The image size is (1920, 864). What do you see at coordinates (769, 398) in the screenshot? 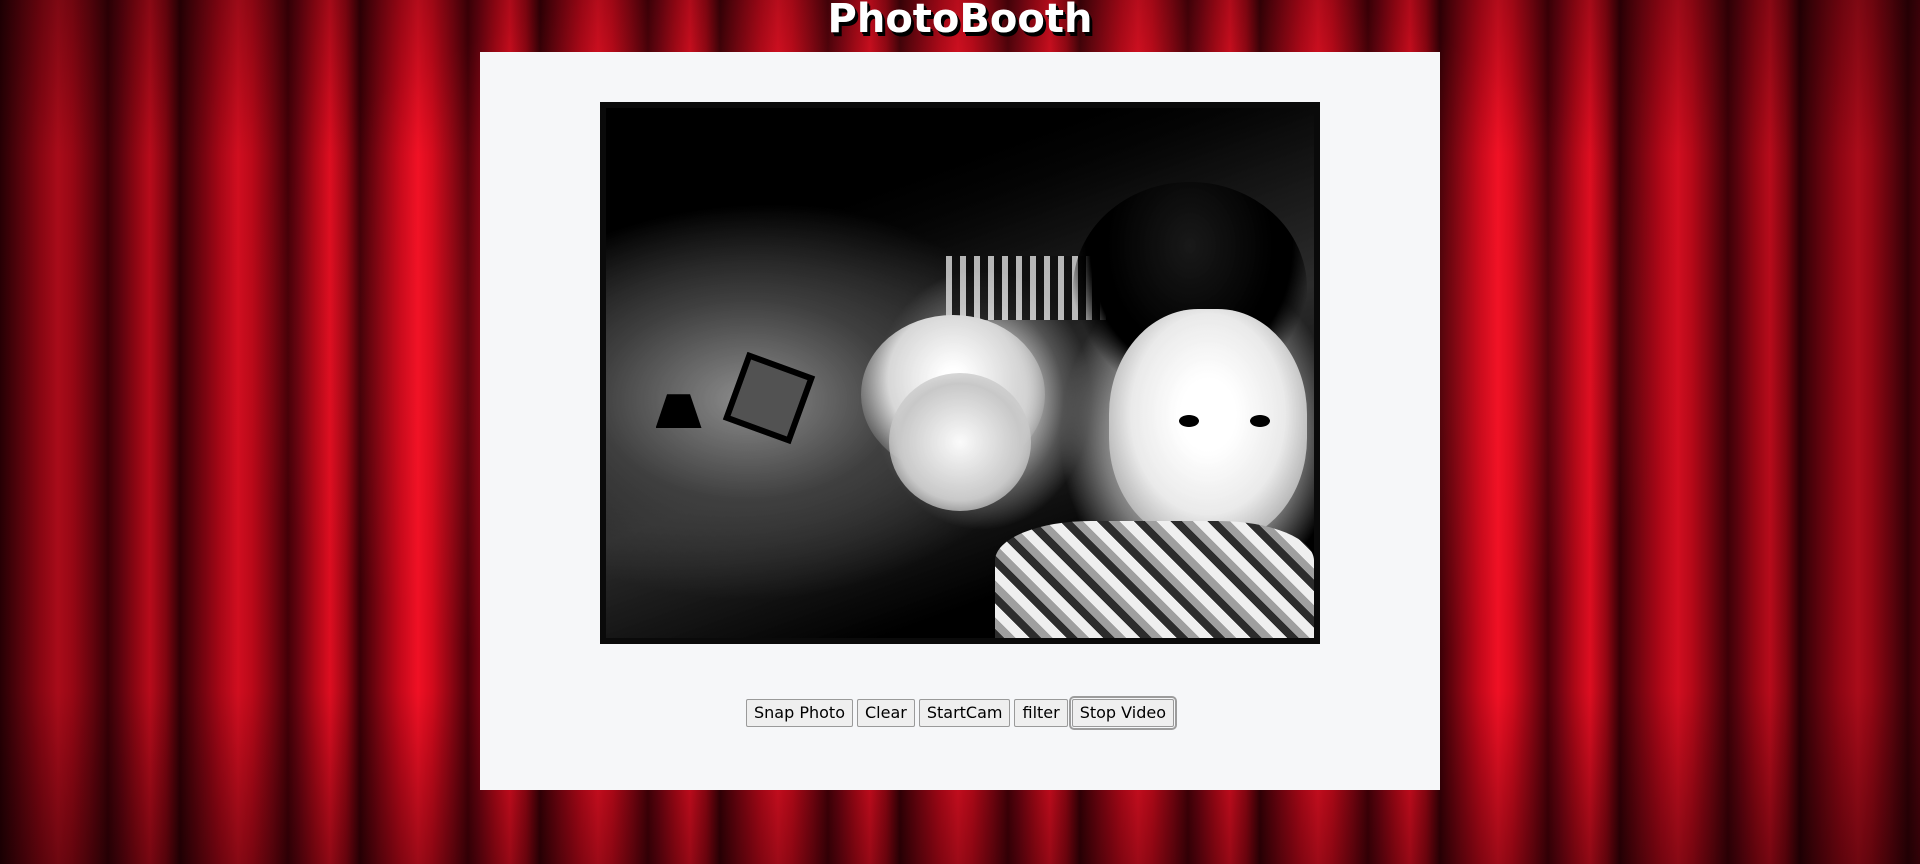
I see `wall-picture` at bounding box center [769, 398].